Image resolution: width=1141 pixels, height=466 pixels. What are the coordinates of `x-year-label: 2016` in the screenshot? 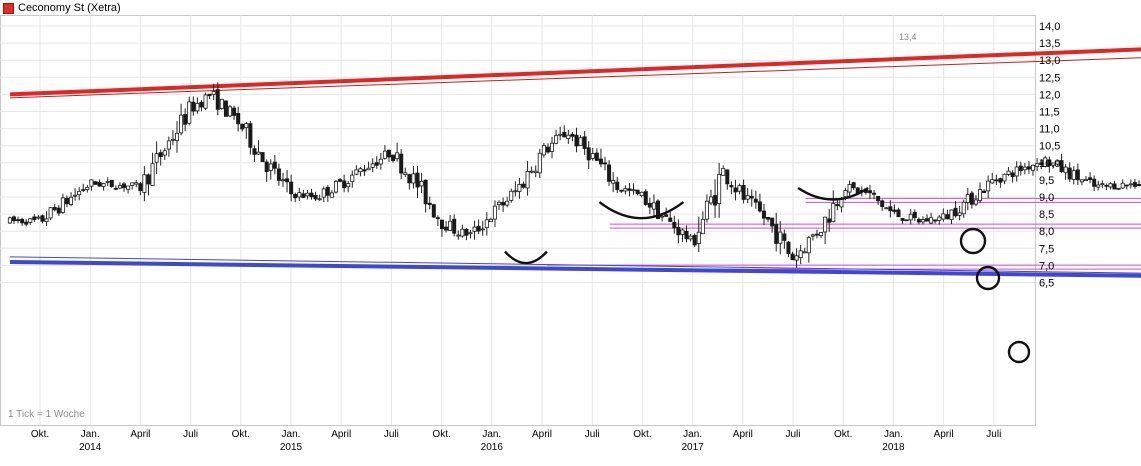 It's located at (492, 447).